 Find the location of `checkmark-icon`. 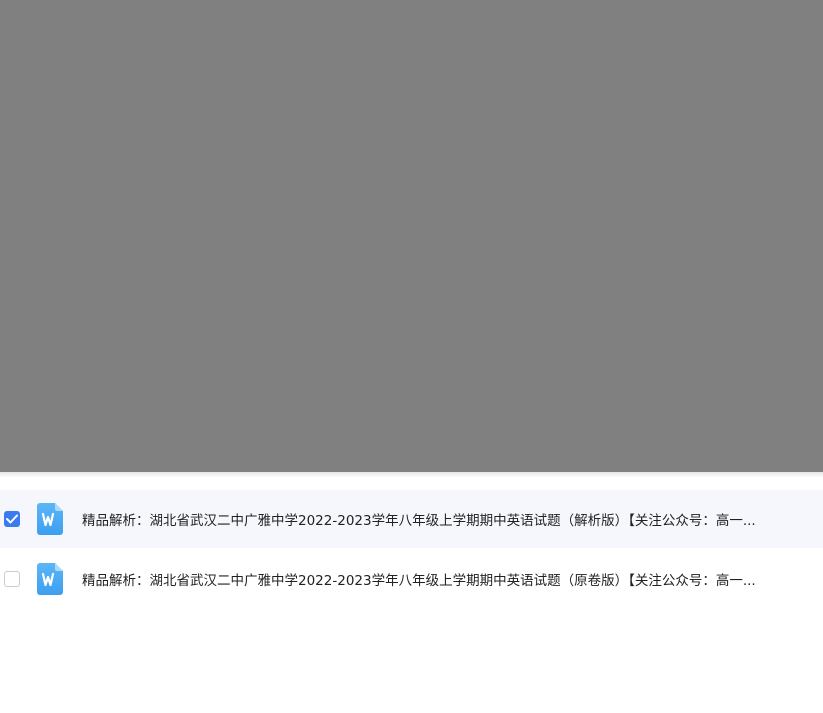

checkmark-icon is located at coordinates (12, 519).